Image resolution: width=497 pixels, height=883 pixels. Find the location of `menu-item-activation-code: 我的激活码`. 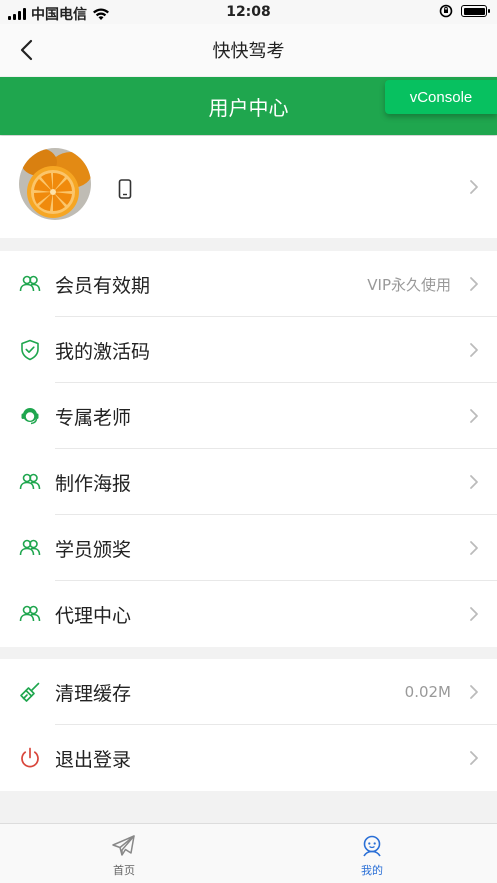

menu-item-activation-code: 我的激活码 is located at coordinates (248, 350).